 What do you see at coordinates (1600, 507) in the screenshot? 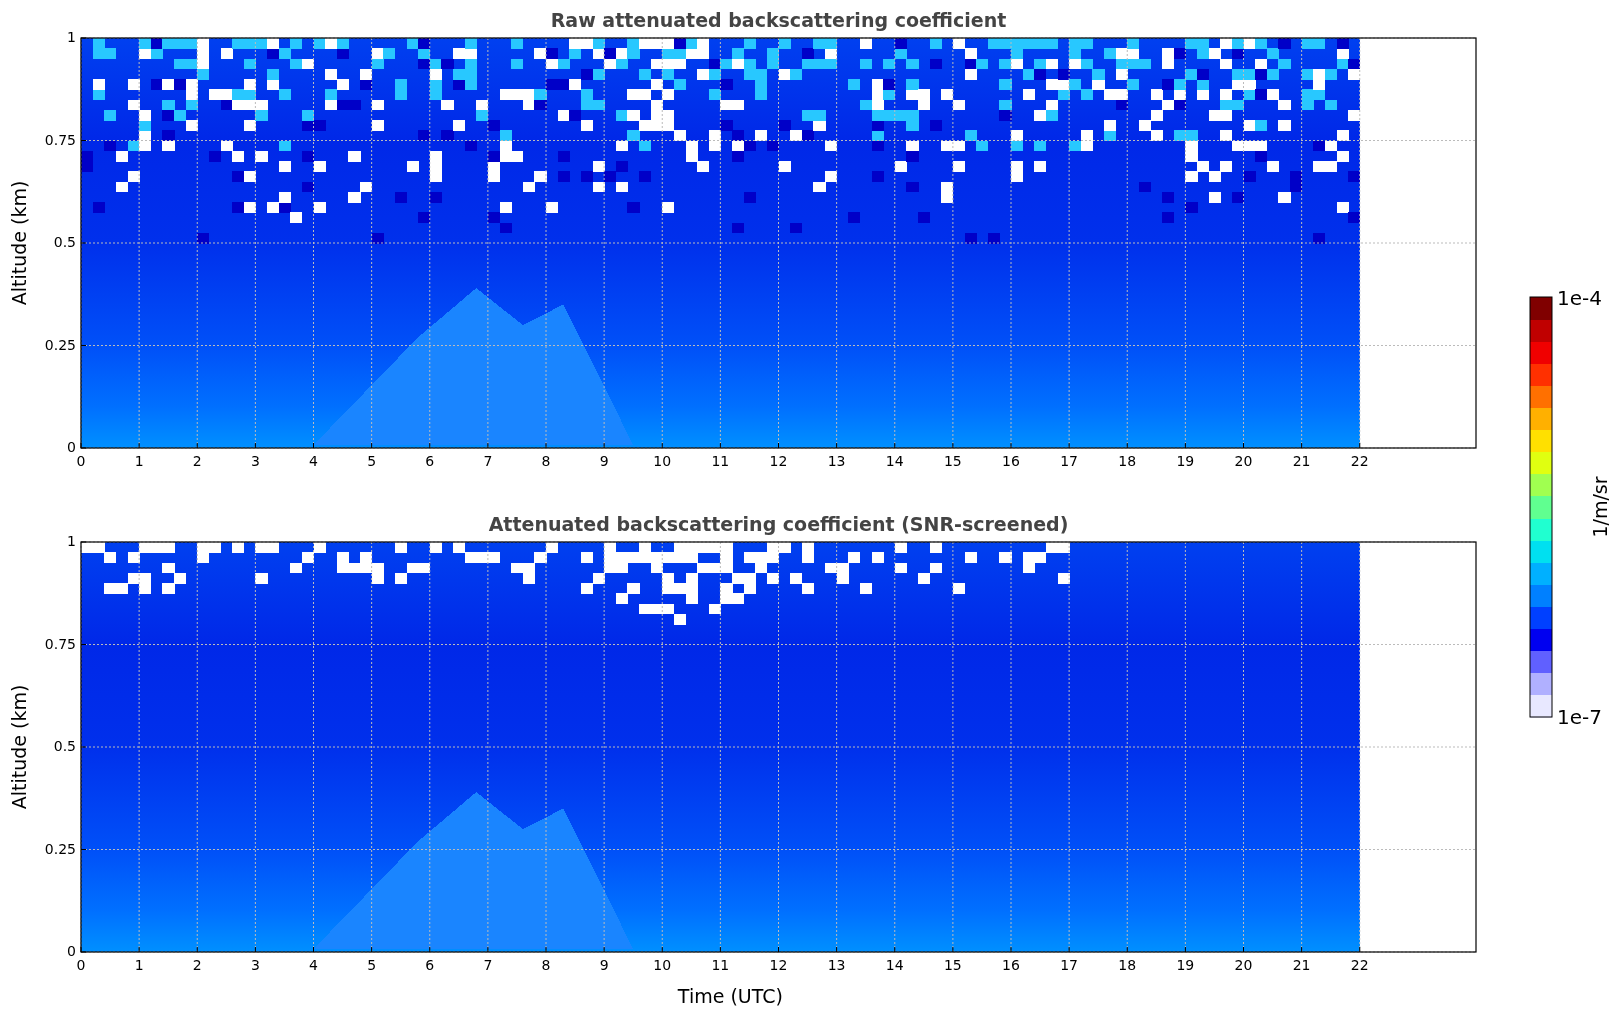
I see `colorbar-label: 1/m/sr` at bounding box center [1600, 507].